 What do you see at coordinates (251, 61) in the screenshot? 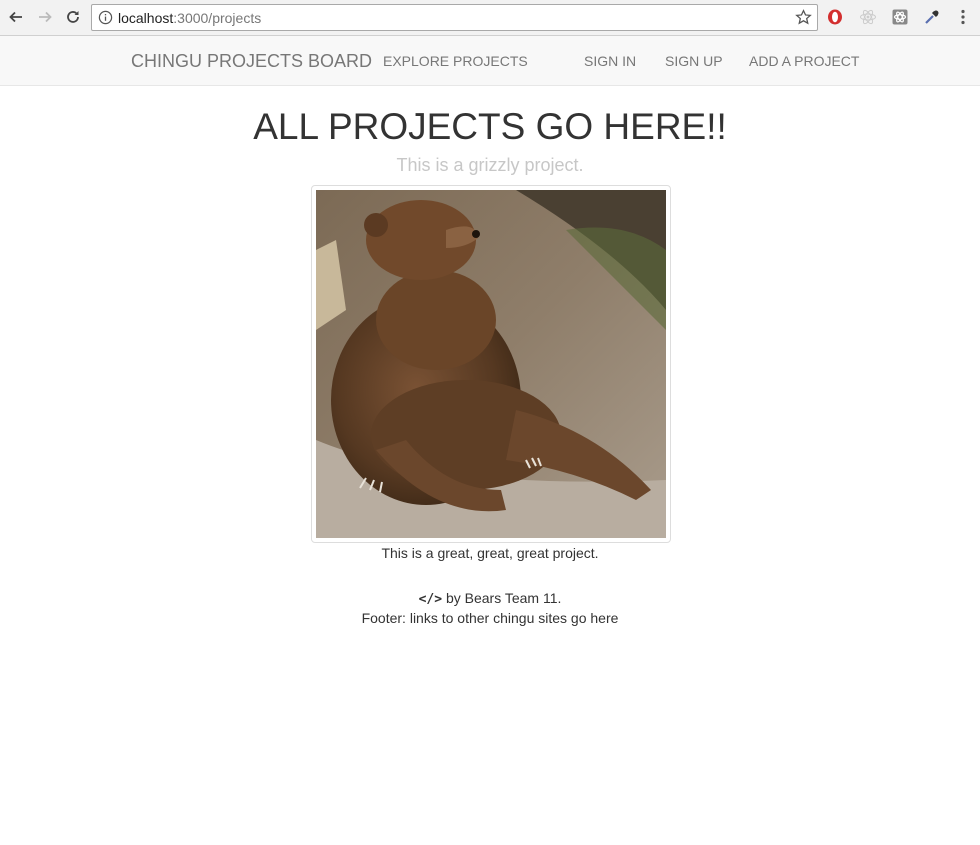
I see `brand-link: CHINGU PROJECTS BOARD` at bounding box center [251, 61].